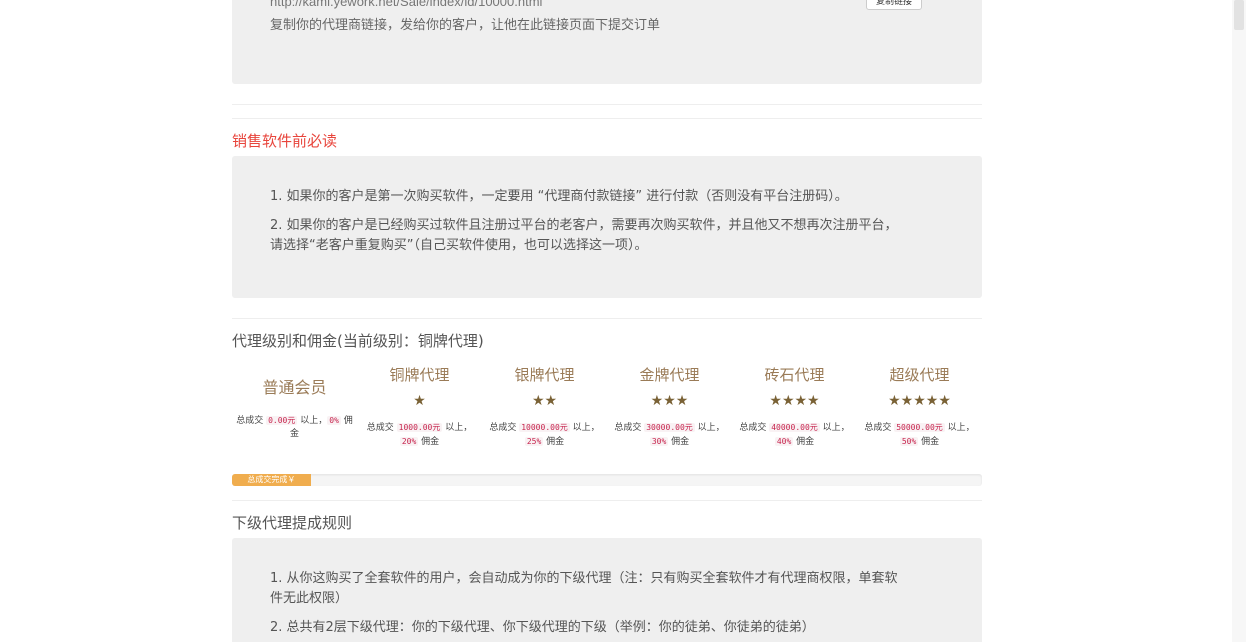  I want to click on page-scrollbar, so click(1239, 321).